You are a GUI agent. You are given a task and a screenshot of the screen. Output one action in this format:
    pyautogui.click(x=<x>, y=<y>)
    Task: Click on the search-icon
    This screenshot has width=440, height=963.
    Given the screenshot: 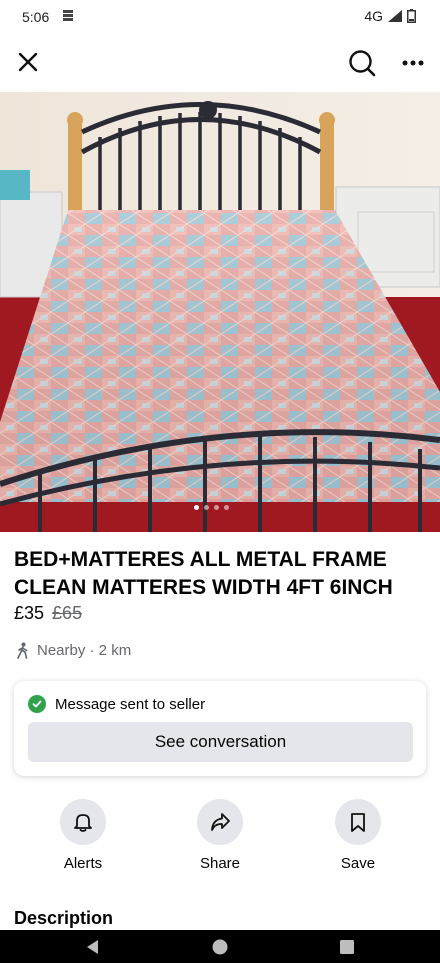 What is the action you would take?
    pyautogui.click(x=362, y=63)
    